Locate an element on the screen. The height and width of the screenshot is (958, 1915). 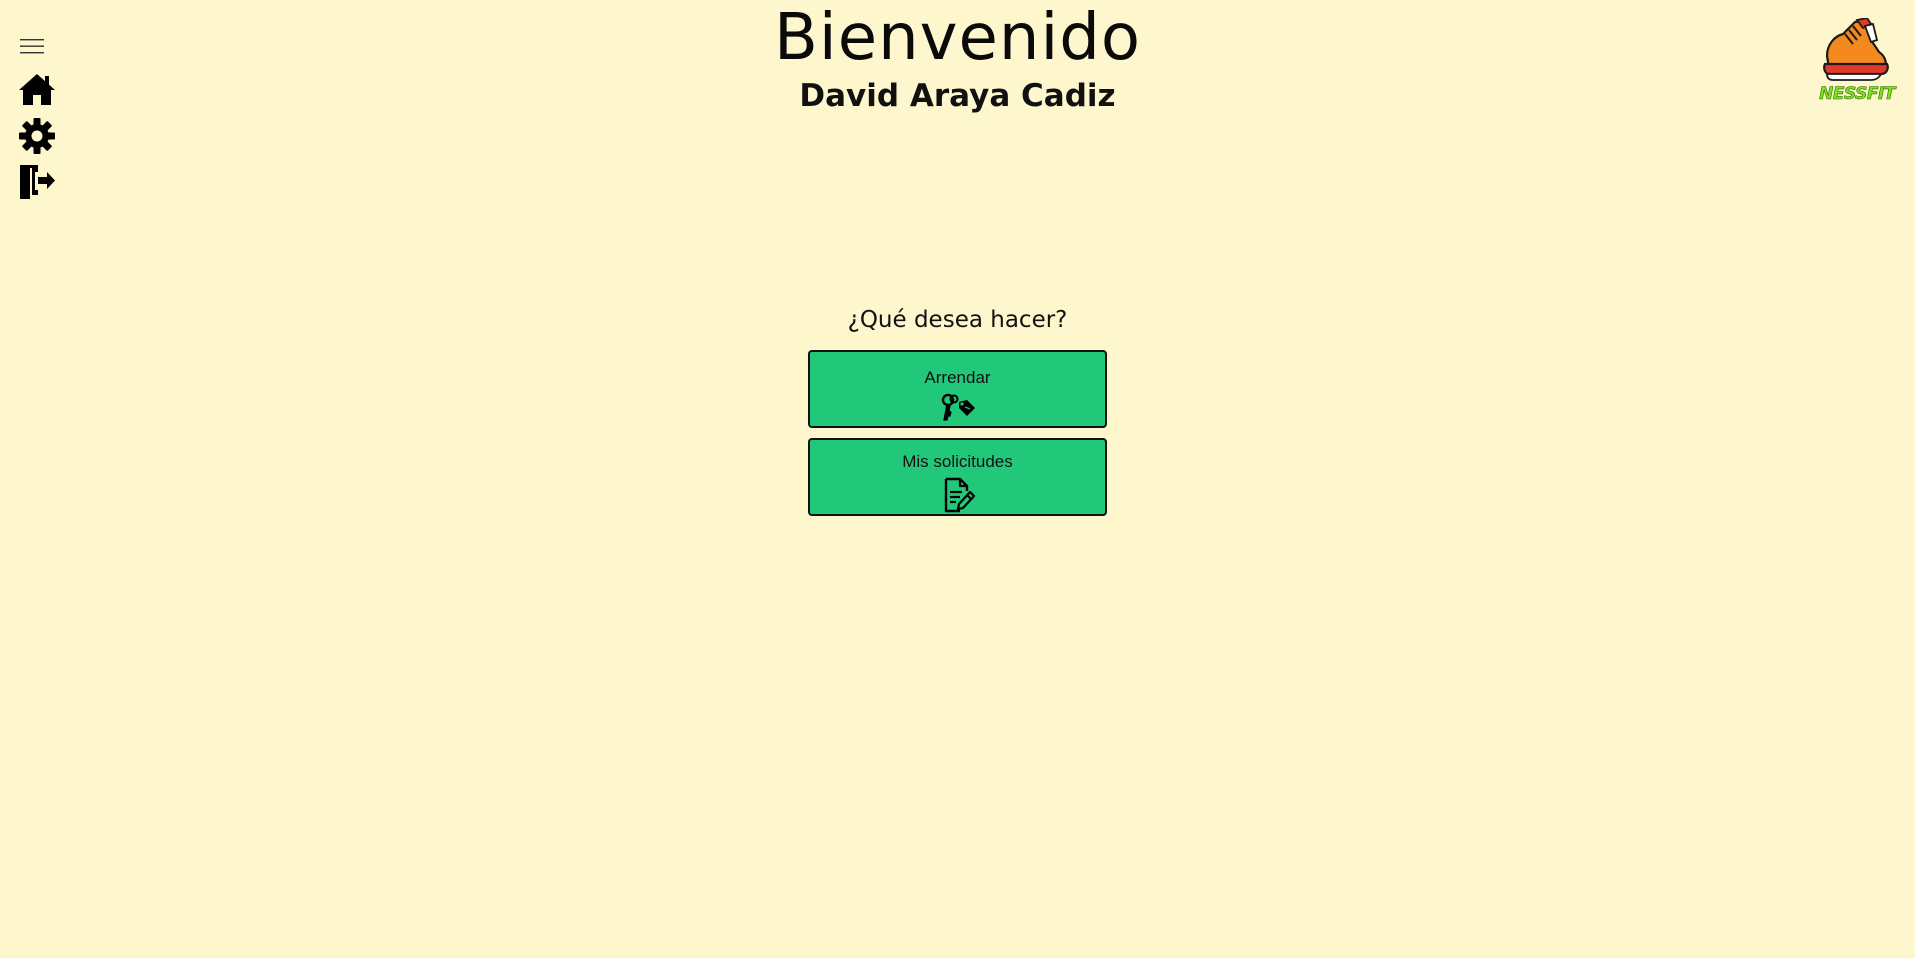
sneaker-logo-icon is located at coordinates (1856, 49).